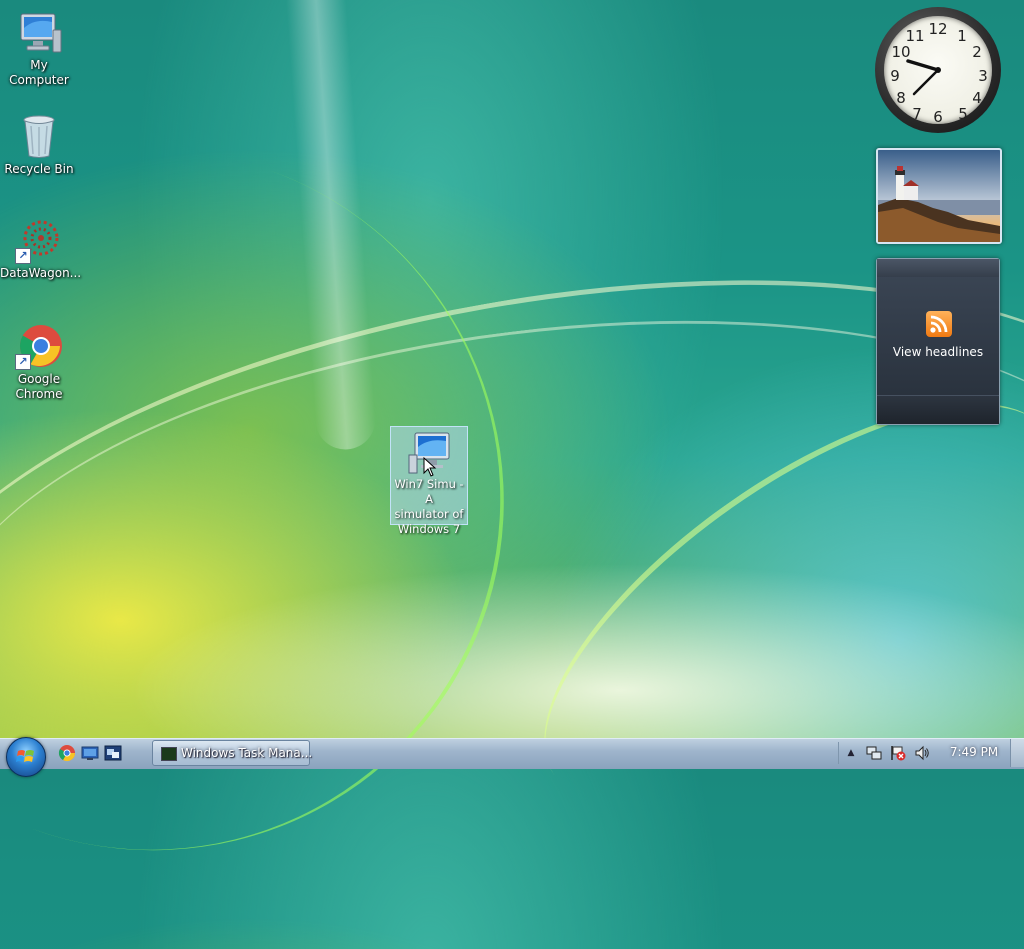  I want to click on desktop-icon-my-computer: My Computer, so click(39, 48).